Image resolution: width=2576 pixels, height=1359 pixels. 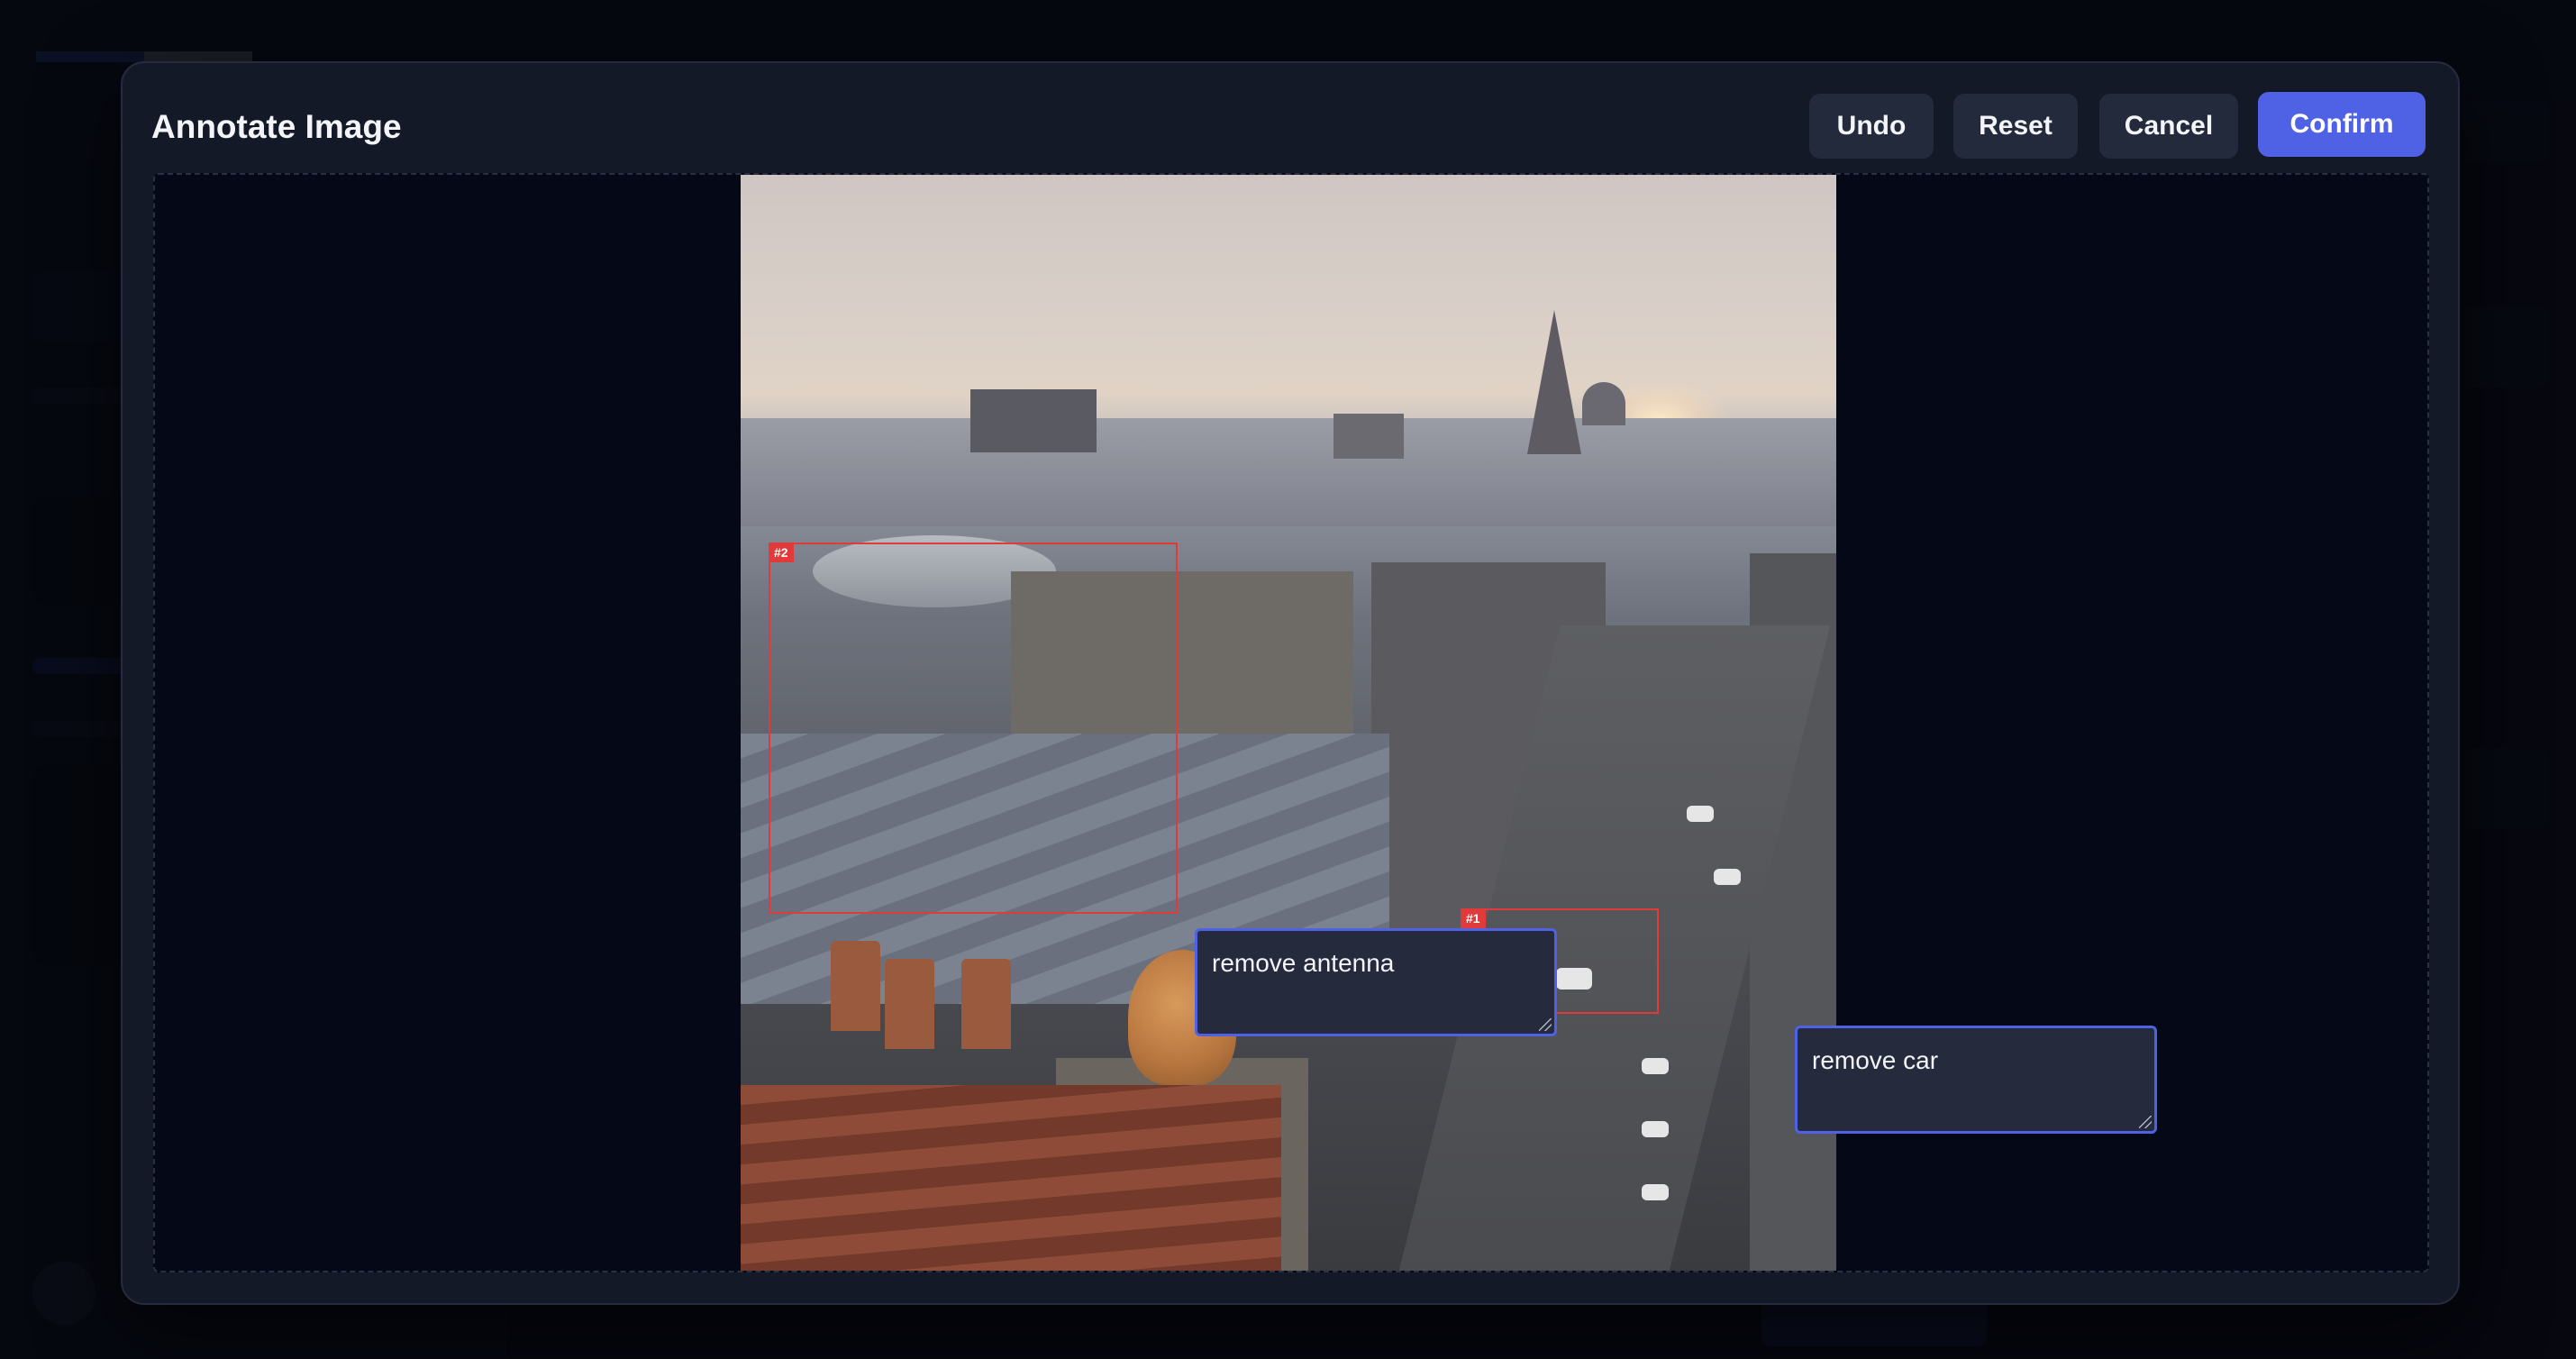 What do you see at coordinates (1976, 1080) in the screenshot?
I see `annotation-note: remove car` at bounding box center [1976, 1080].